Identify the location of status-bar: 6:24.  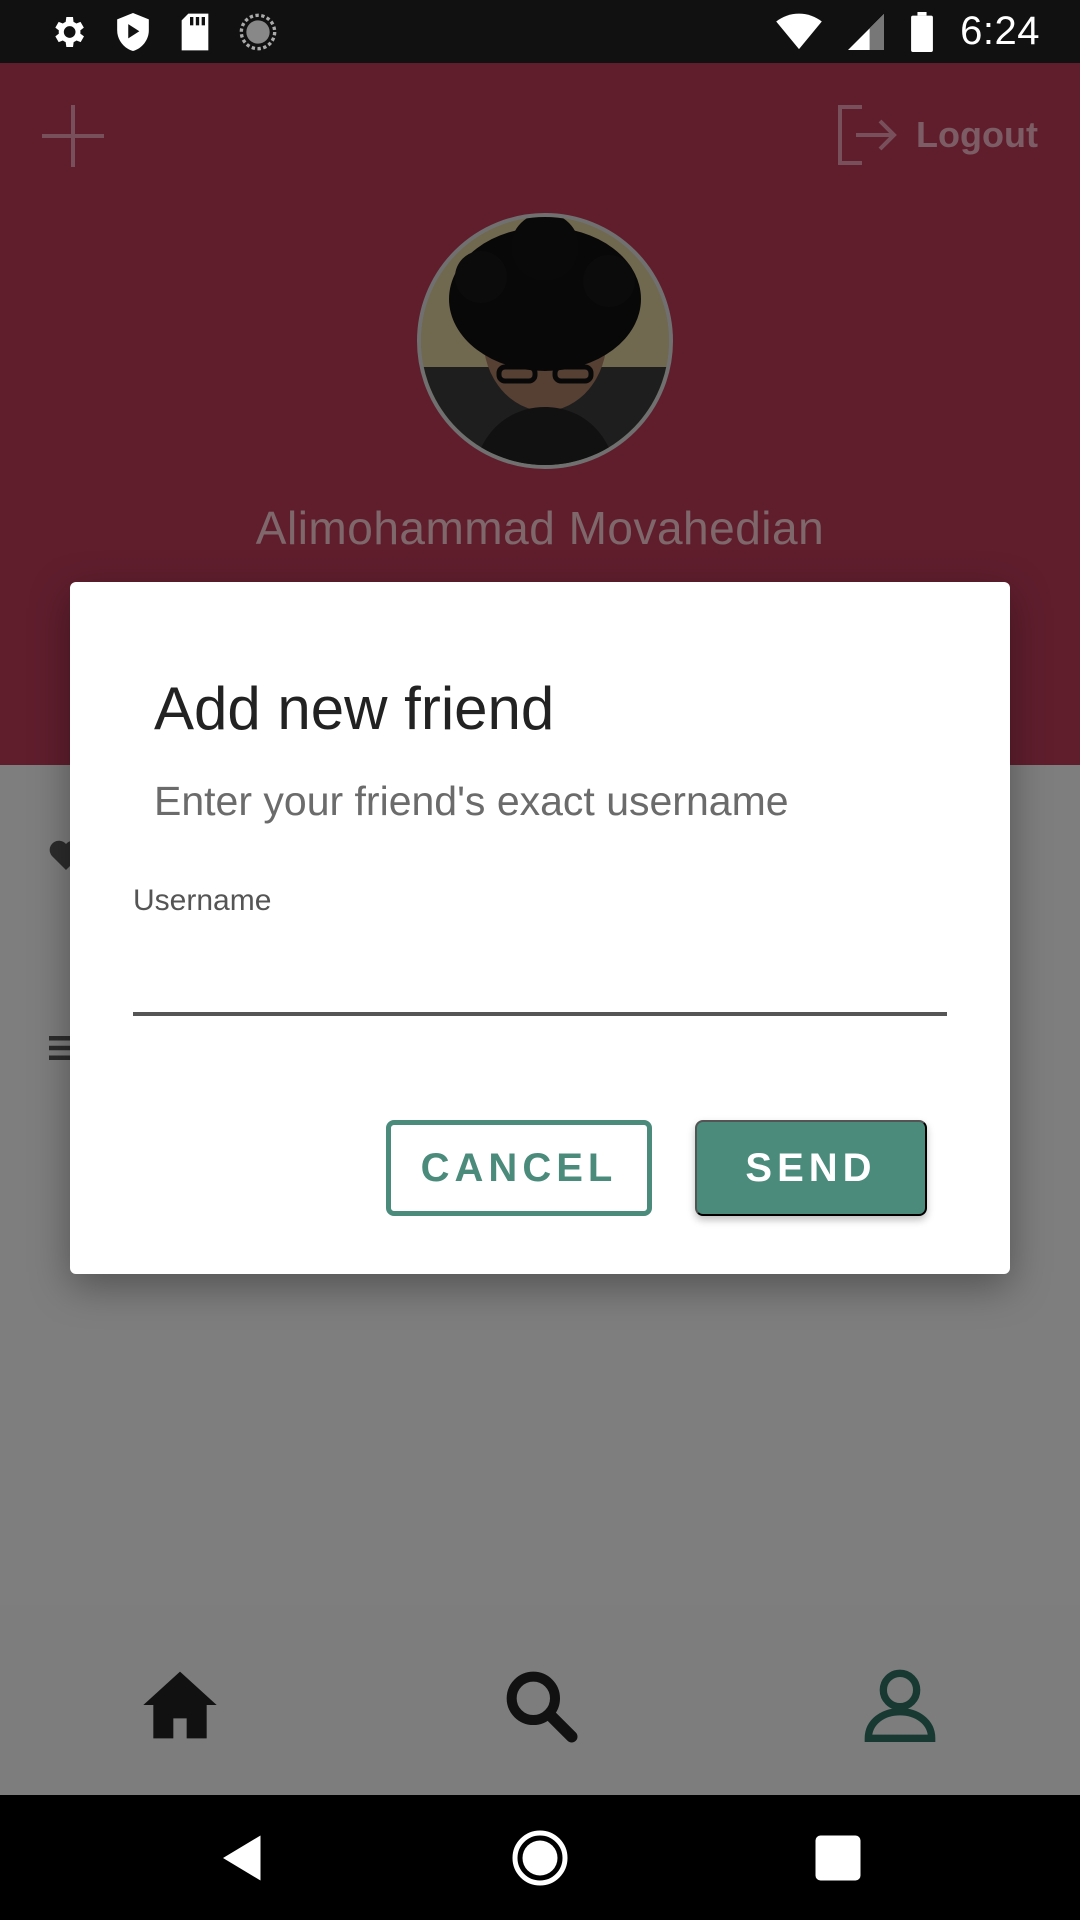
(540, 31).